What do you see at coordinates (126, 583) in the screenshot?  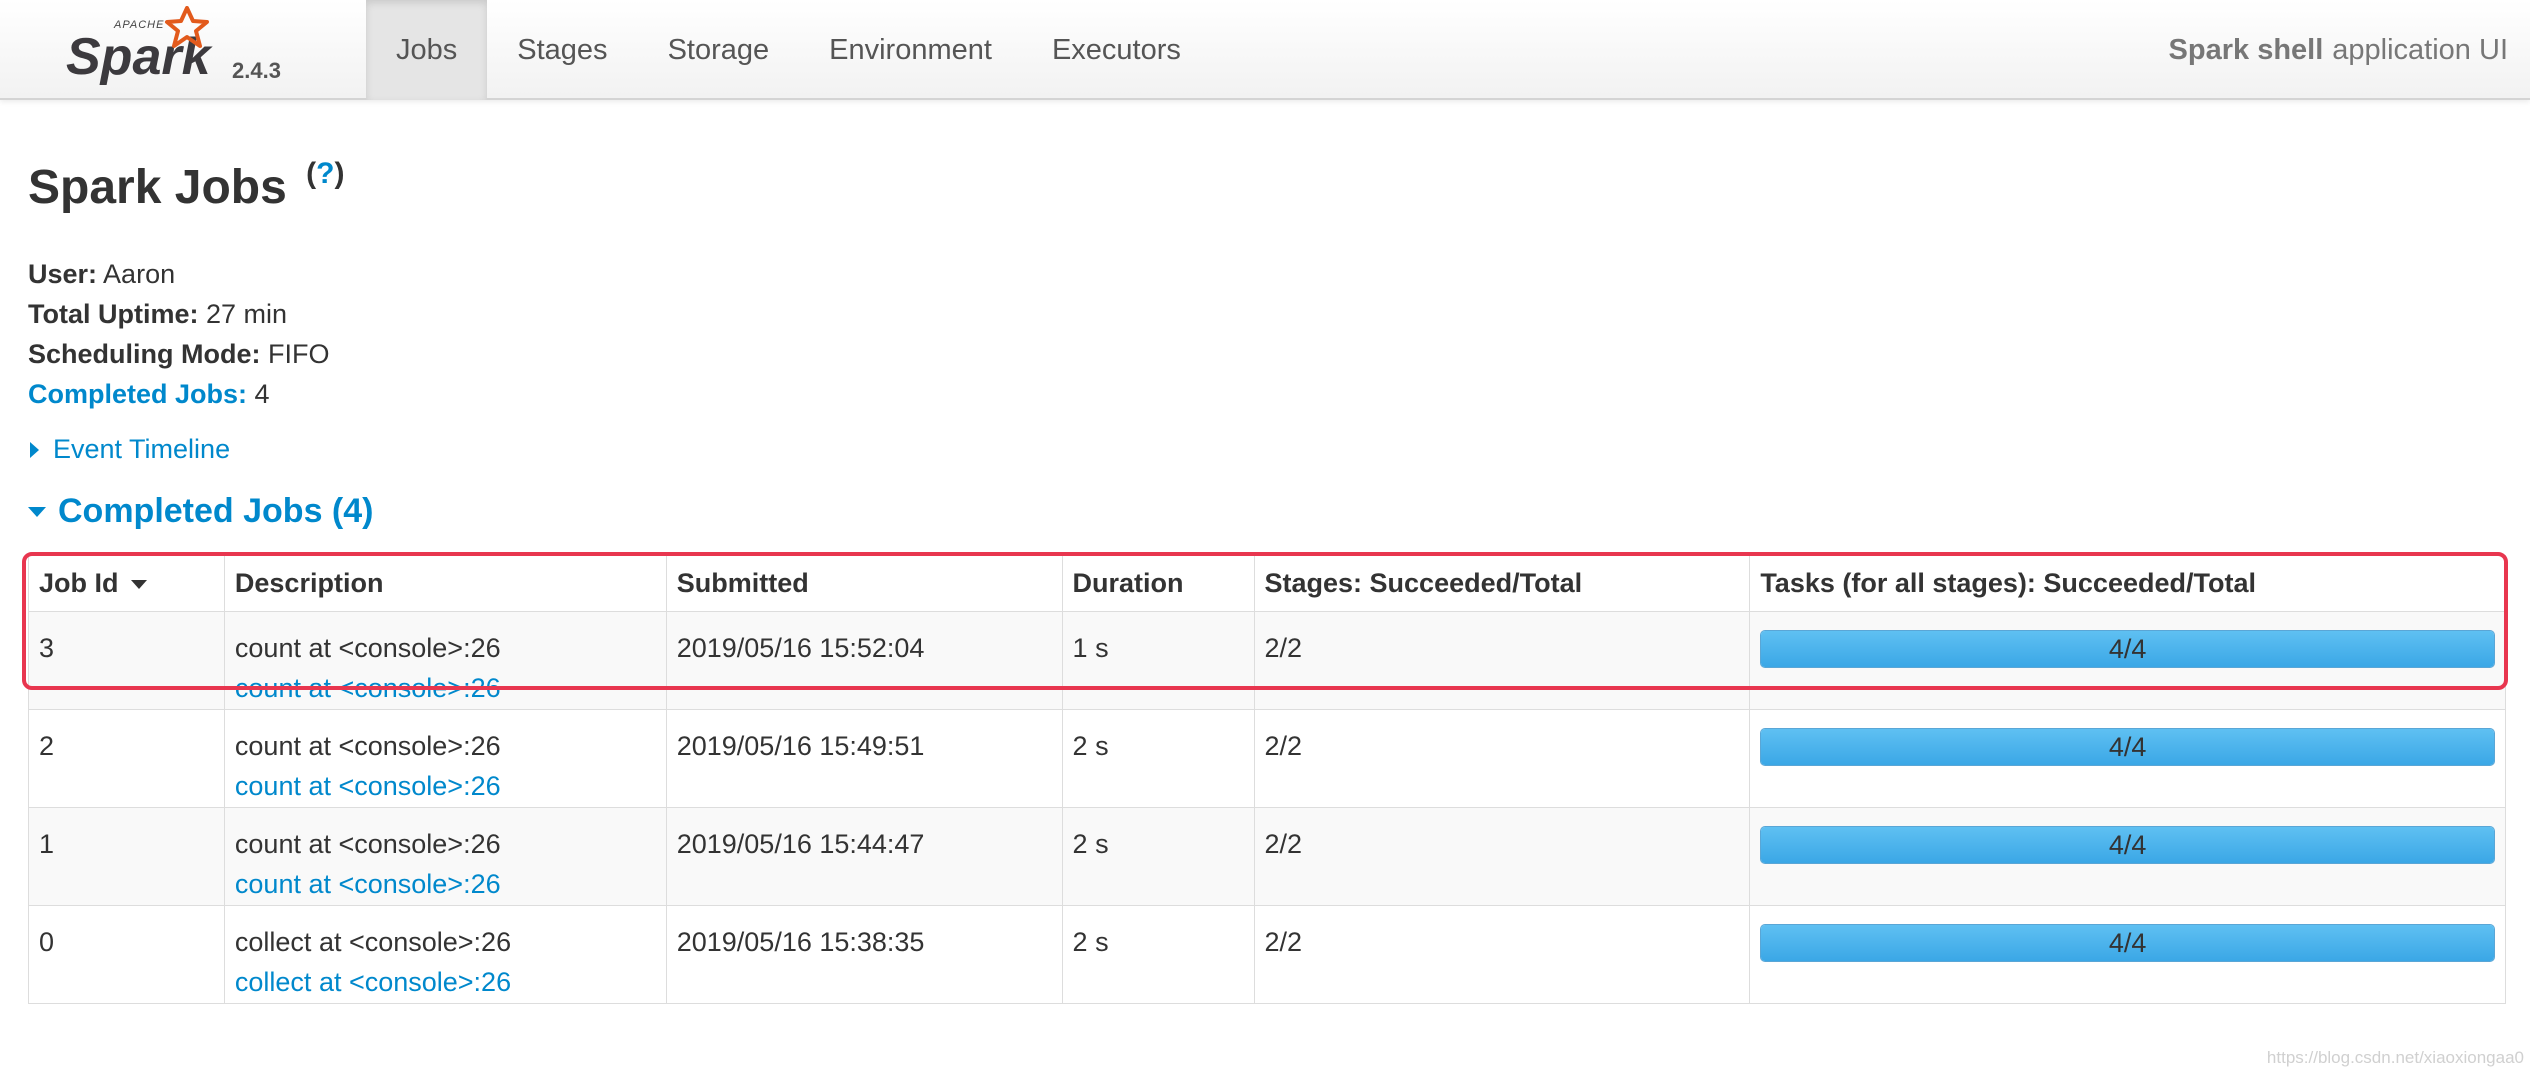 I see `column-header-job-id: Job Id` at bounding box center [126, 583].